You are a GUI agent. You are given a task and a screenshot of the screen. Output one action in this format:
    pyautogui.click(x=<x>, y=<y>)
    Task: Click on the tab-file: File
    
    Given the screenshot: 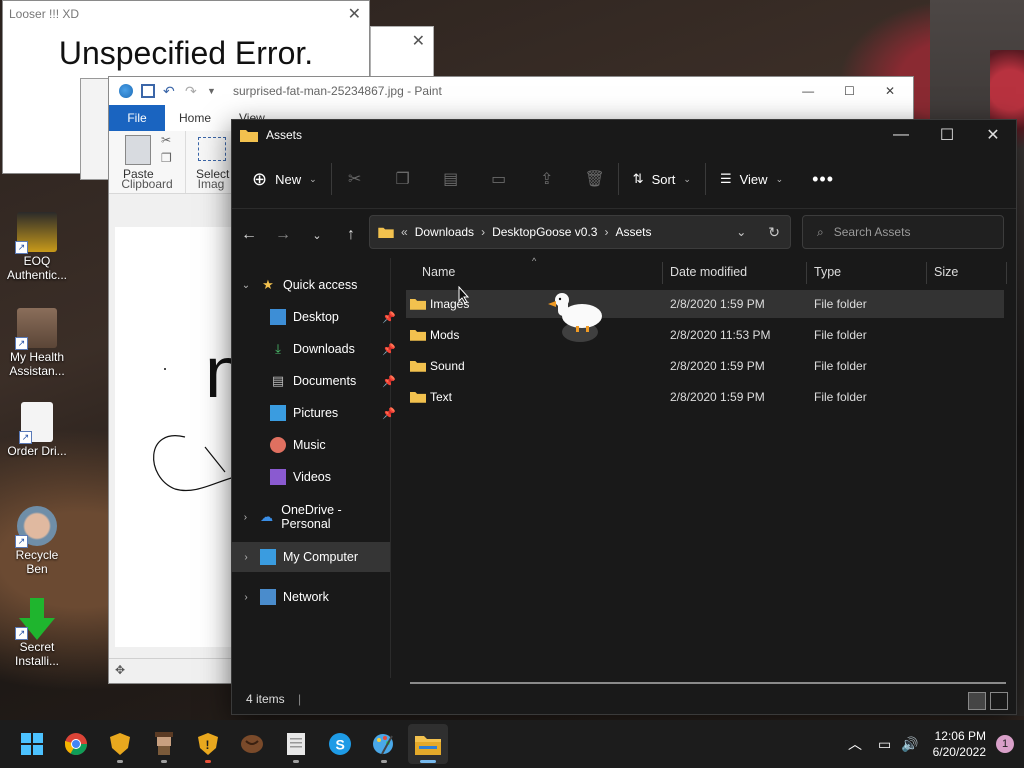 What is the action you would take?
    pyautogui.click(x=137, y=118)
    